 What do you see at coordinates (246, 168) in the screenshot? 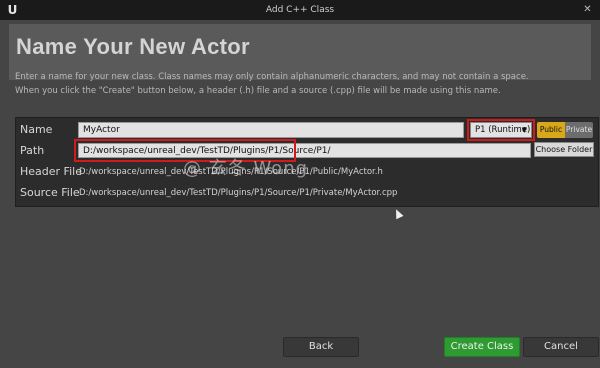
I see `watermark-text: @ 玄冬 Wong` at bounding box center [246, 168].